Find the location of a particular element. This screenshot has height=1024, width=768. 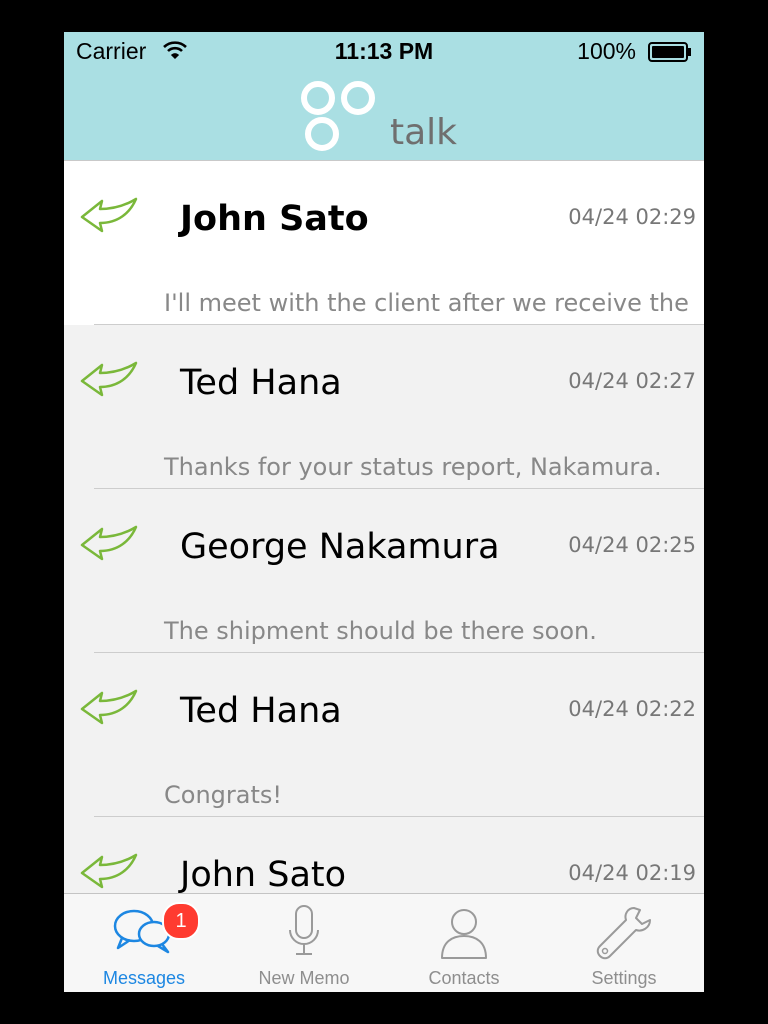

tab-bar: 1 Messages New Memo Contacts Settings is located at coordinates (384, 942).